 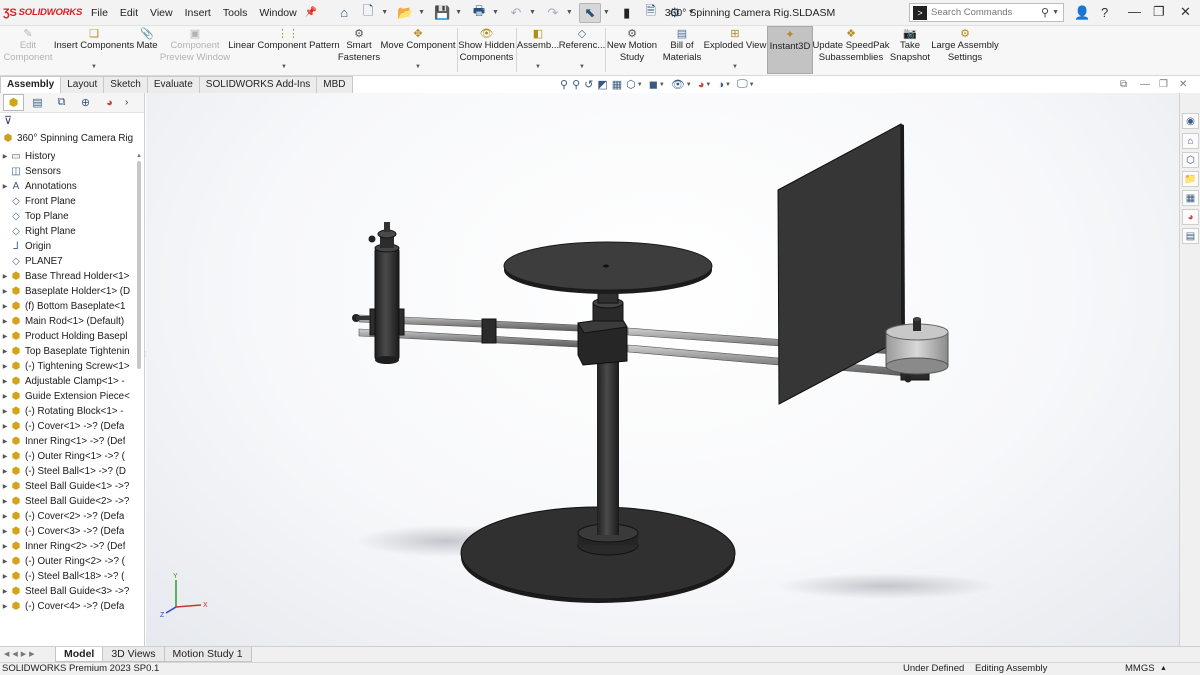 What do you see at coordinates (72, 121) in the screenshot?
I see `filter-icon: ⊽` at bounding box center [72, 121].